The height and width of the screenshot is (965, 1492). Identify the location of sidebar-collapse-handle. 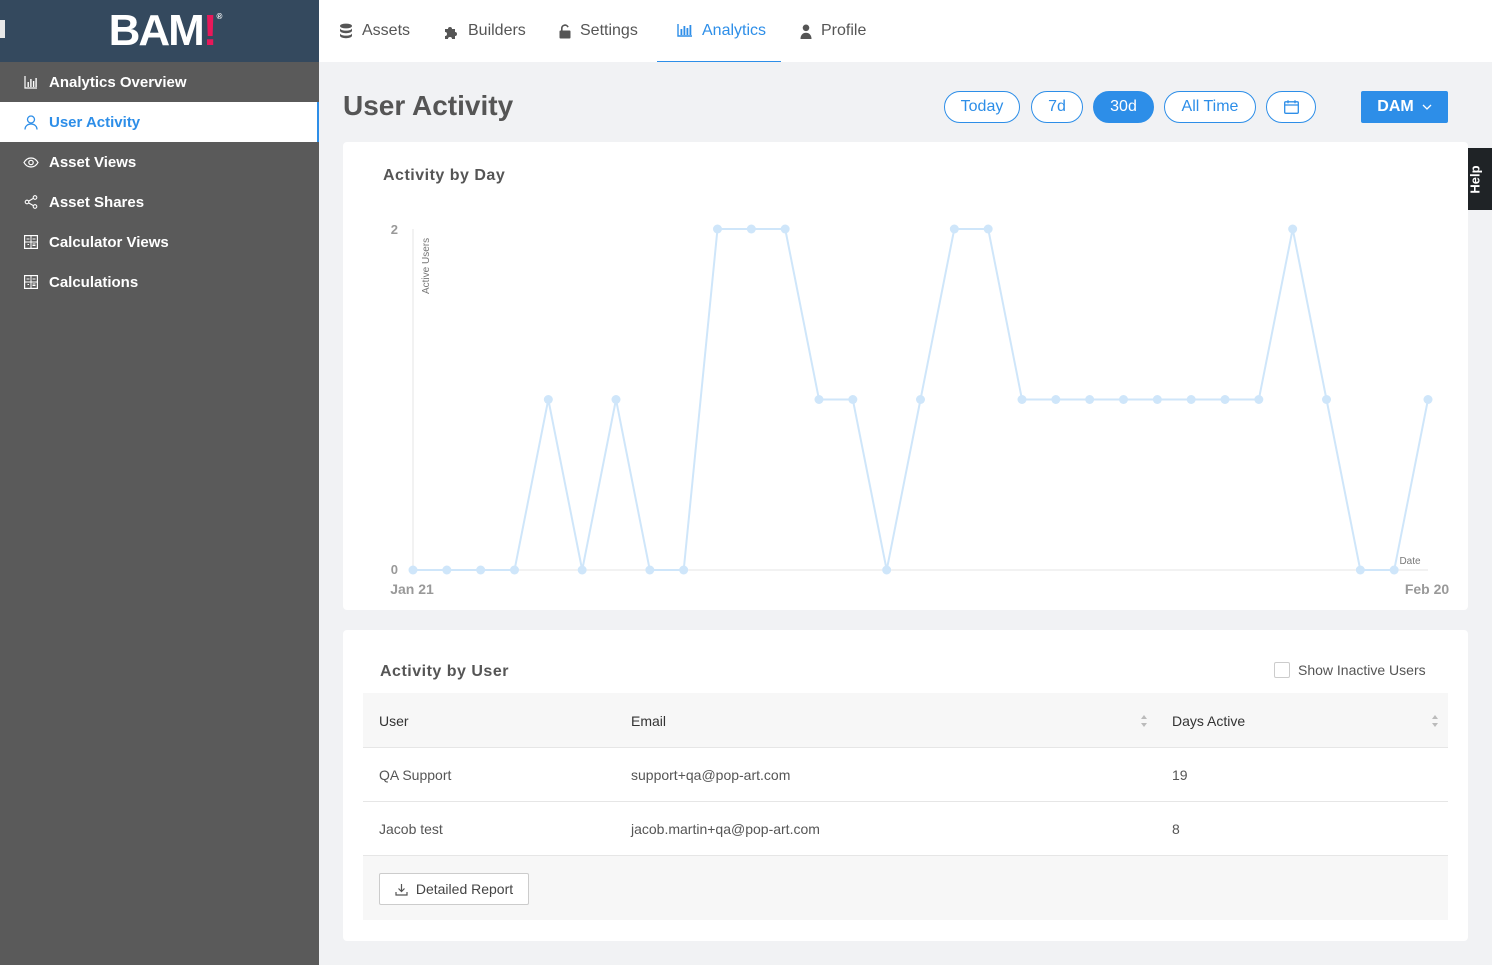
(2, 29).